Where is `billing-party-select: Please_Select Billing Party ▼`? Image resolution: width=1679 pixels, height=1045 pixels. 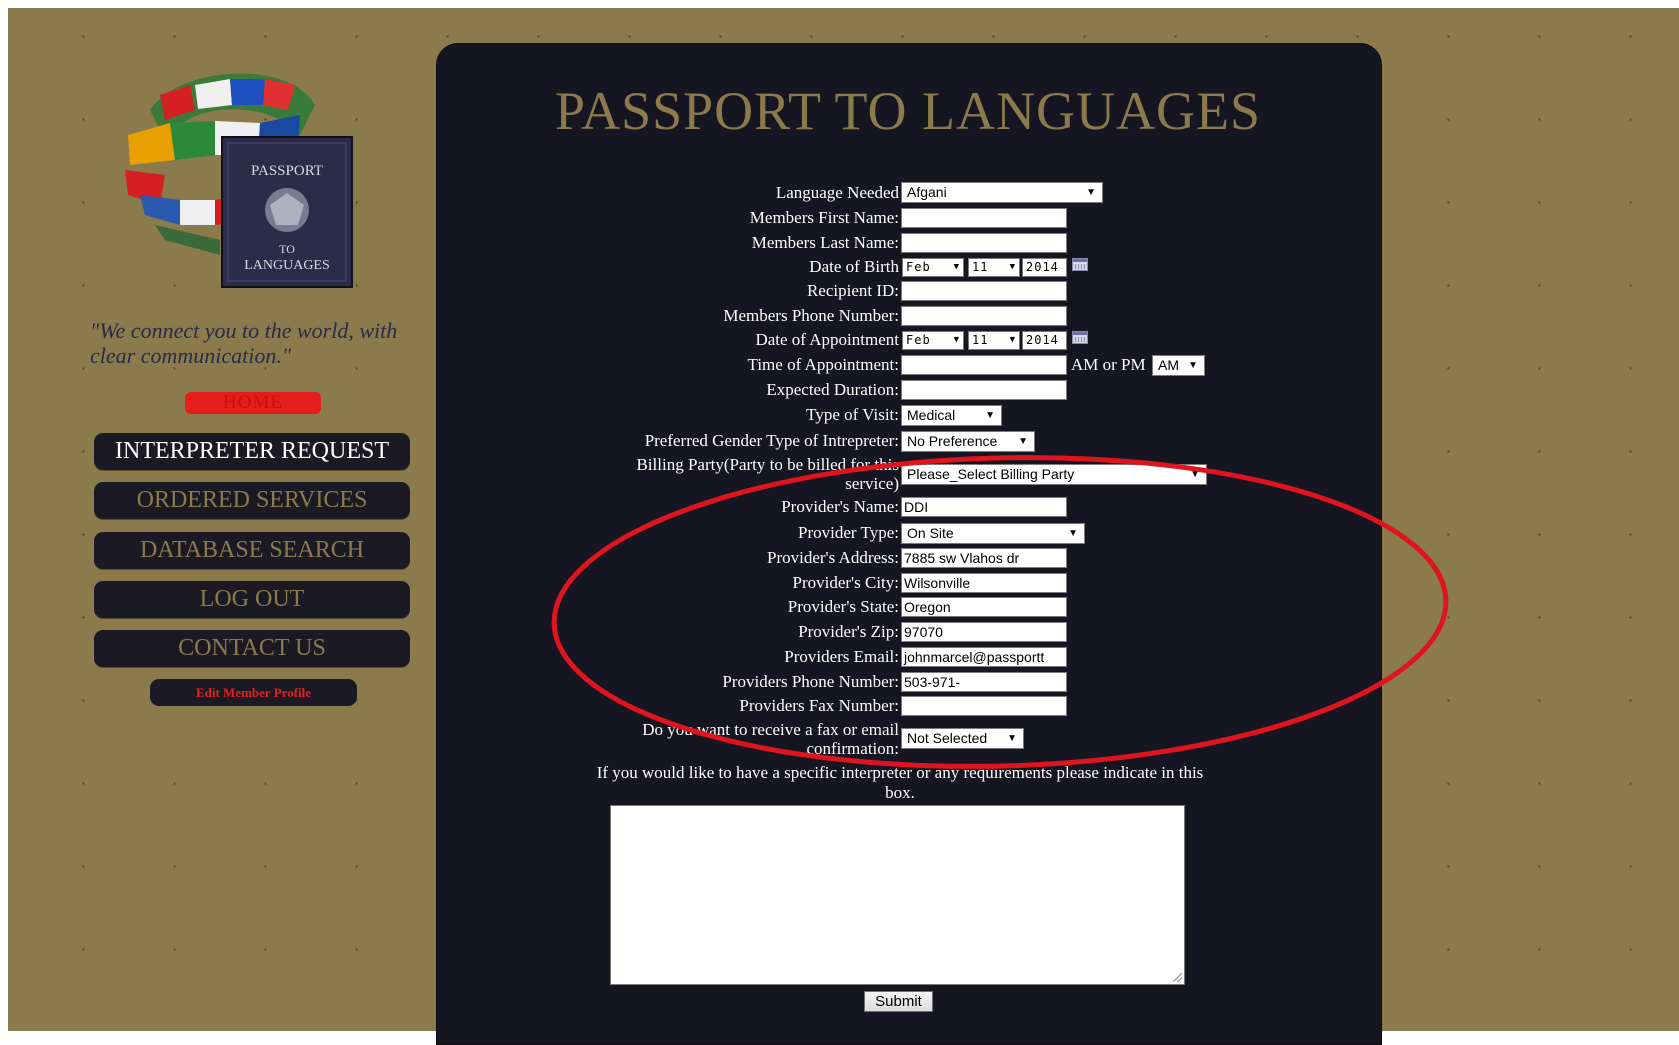
billing-party-select: Please_Select Billing Party ▼ is located at coordinates (1054, 474).